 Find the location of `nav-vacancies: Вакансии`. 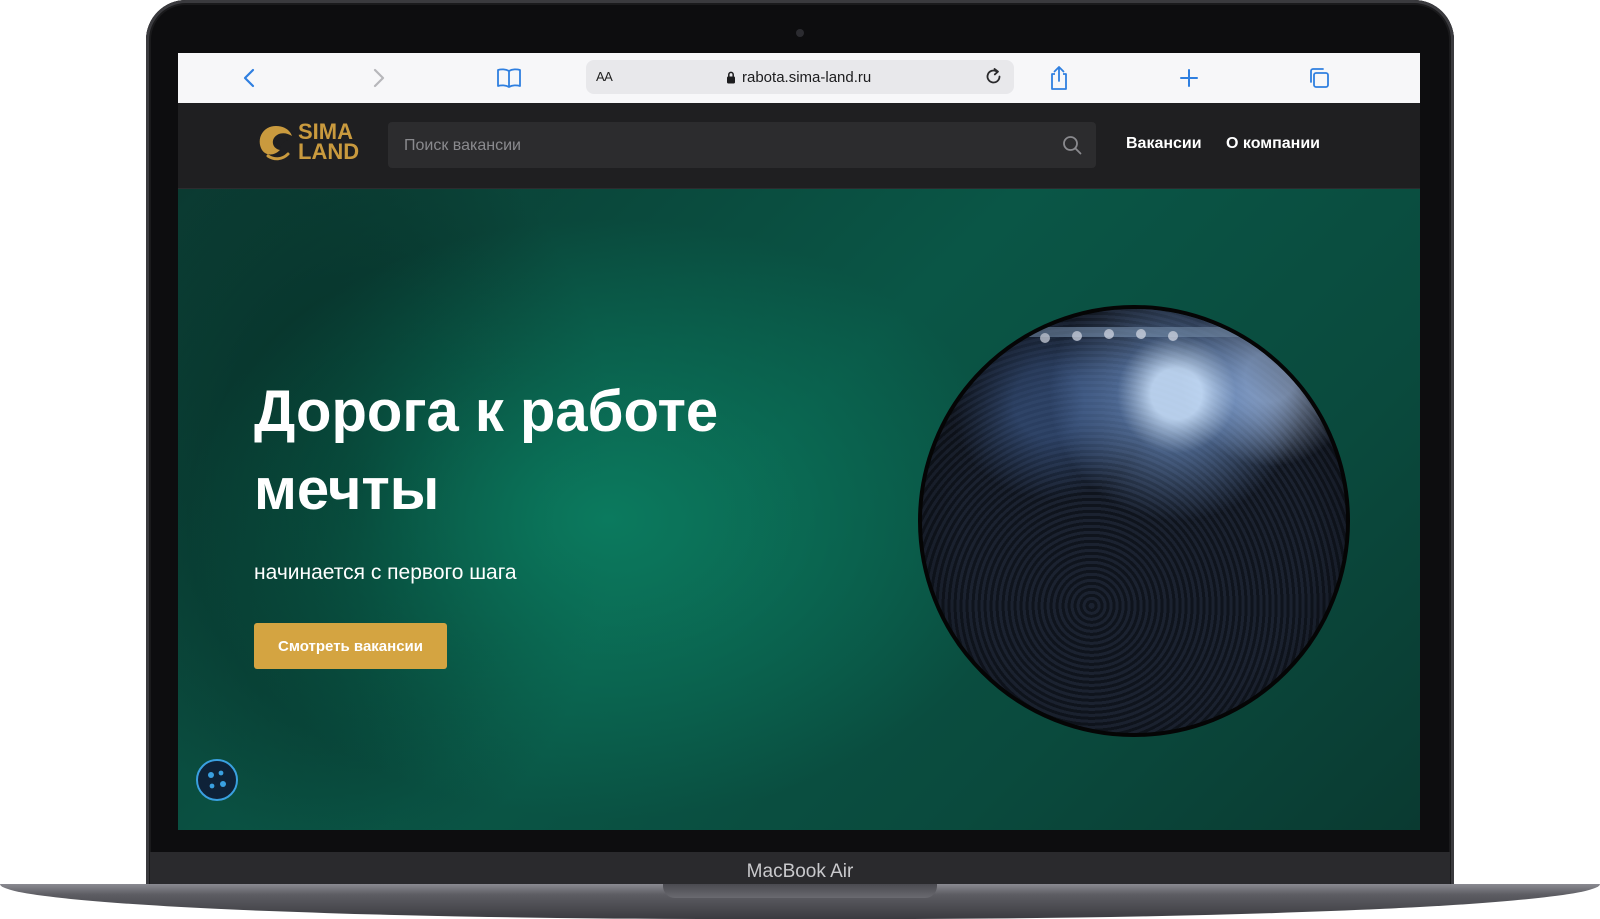

nav-vacancies: Вакансии is located at coordinates (1164, 144).